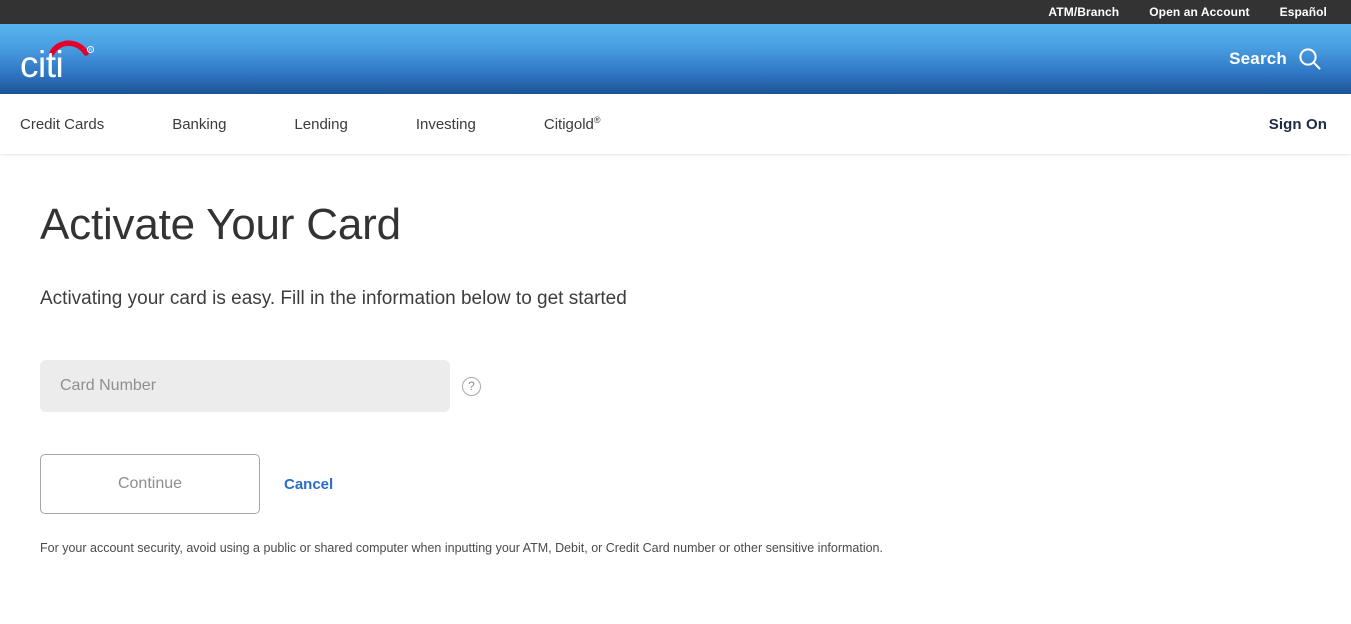 This screenshot has height=624, width=1351. Describe the element at coordinates (471, 386) in the screenshot. I see `help-icon: ?` at that location.